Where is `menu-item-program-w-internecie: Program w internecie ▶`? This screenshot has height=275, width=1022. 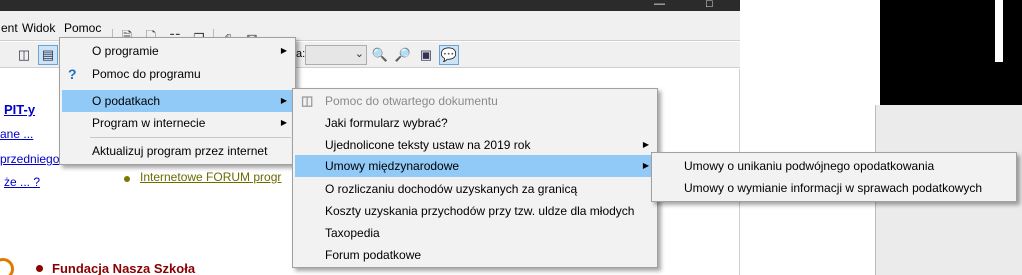
menu-item-program-w-internecie: Program w internecie ▶ is located at coordinates (177, 123).